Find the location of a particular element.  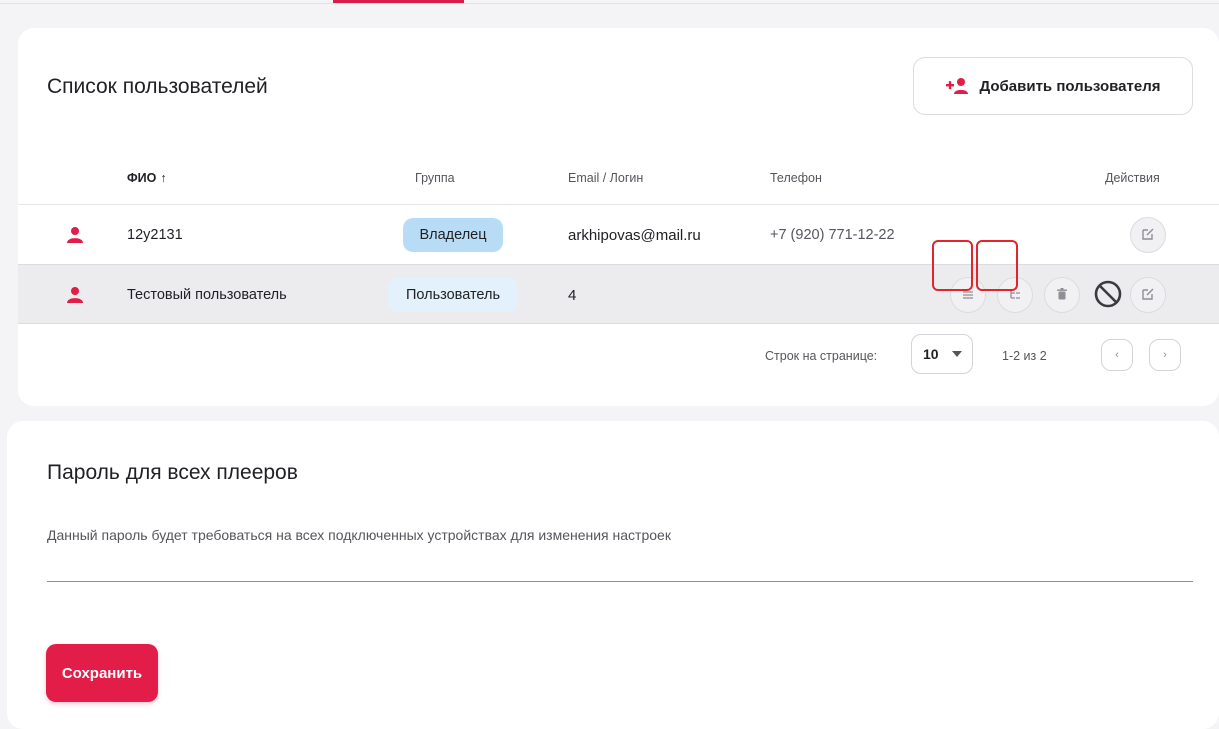

delete-user-button is located at coordinates (1062, 295).